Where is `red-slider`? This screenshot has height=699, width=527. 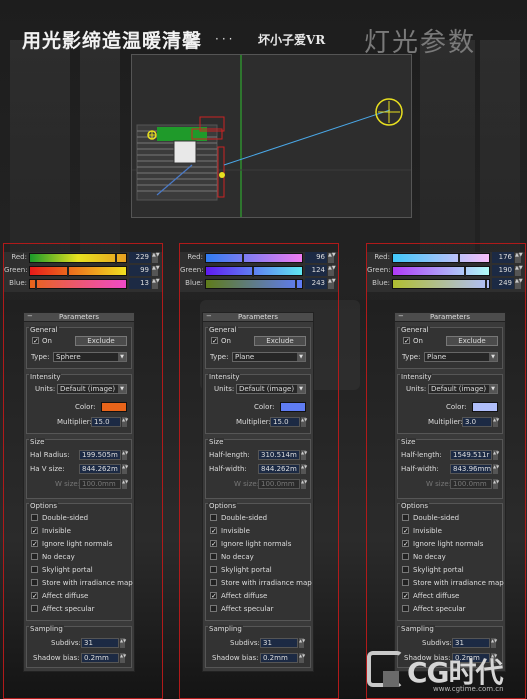 red-slider is located at coordinates (254, 258).